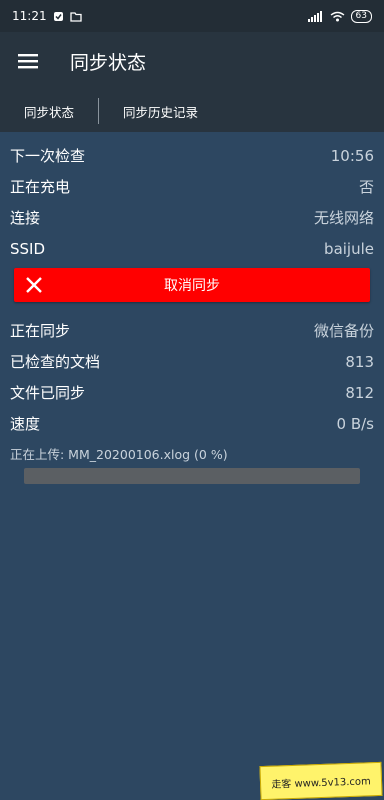 The image size is (384, 800). Describe the element at coordinates (359, 392) in the screenshot. I see `row-value: 812` at that location.